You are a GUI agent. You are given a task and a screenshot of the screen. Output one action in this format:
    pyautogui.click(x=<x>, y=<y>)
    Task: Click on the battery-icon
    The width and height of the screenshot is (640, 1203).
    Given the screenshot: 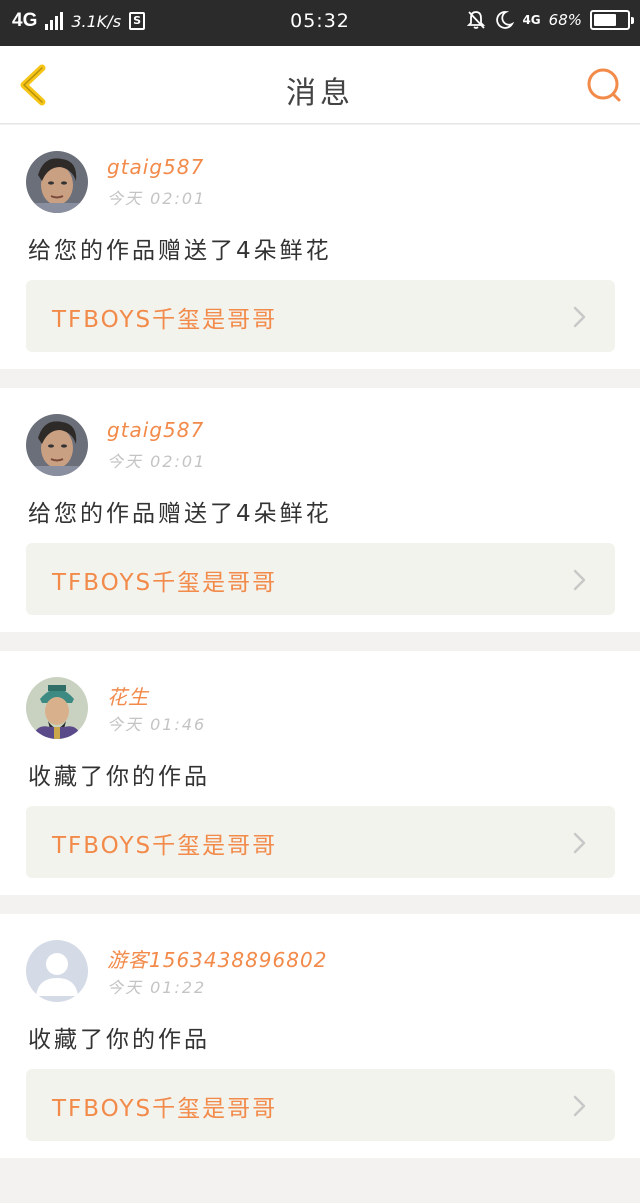 What is the action you would take?
    pyautogui.click(x=612, y=20)
    